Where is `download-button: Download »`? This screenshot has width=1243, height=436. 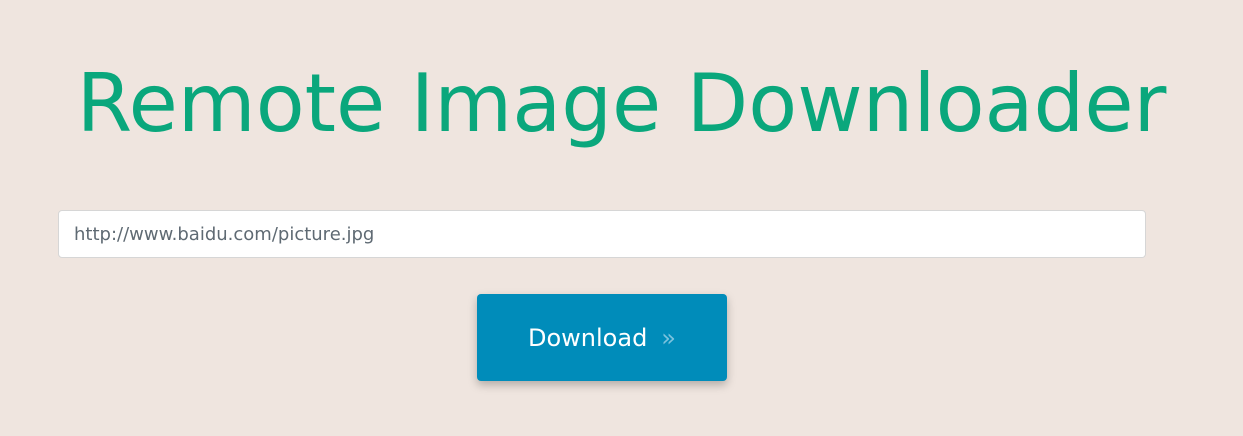 download-button: Download » is located at coordinates (602, 337).